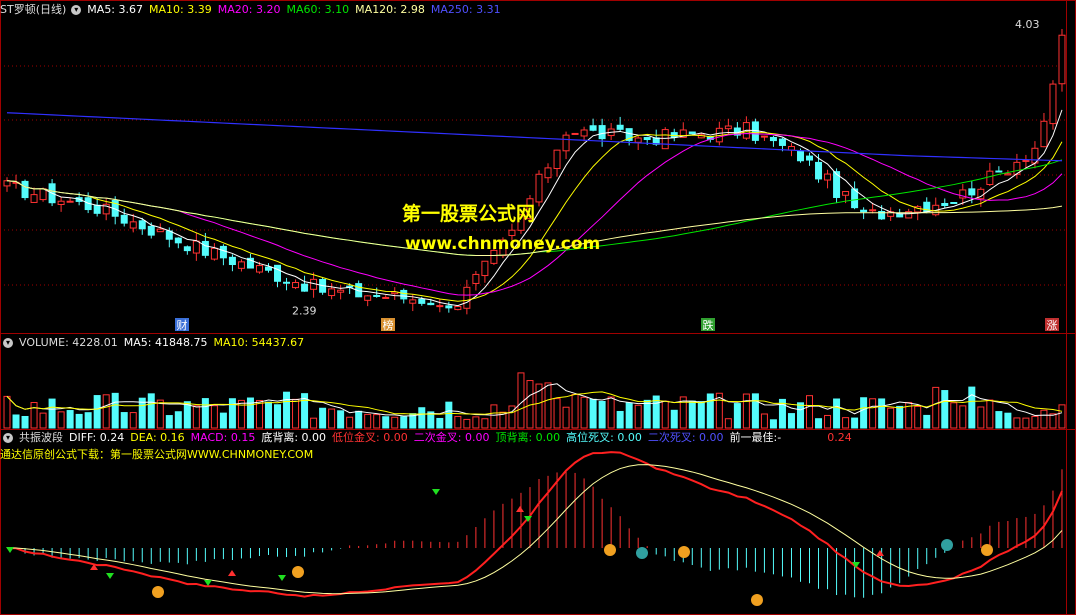  What do you see at coordinates (304, 311) in the screenshot?
I see `low-label: 2.39` at bounding box center [304, 311].